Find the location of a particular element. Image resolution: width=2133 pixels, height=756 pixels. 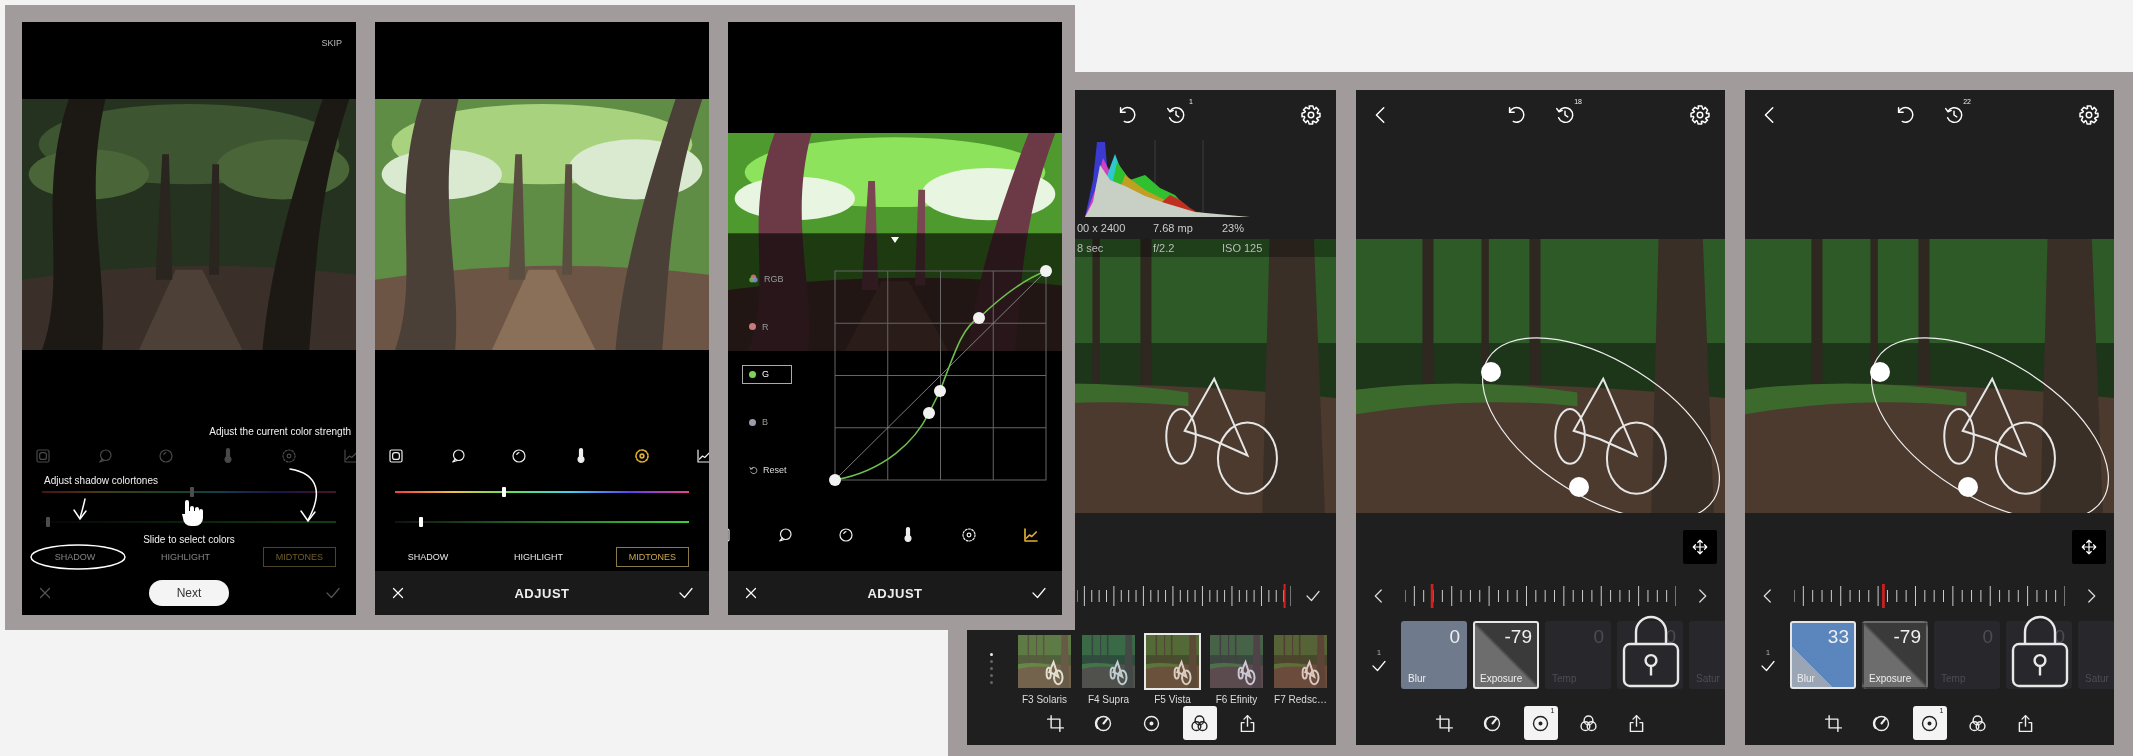

image-info: 23% is located at coordinates (1234, 228).